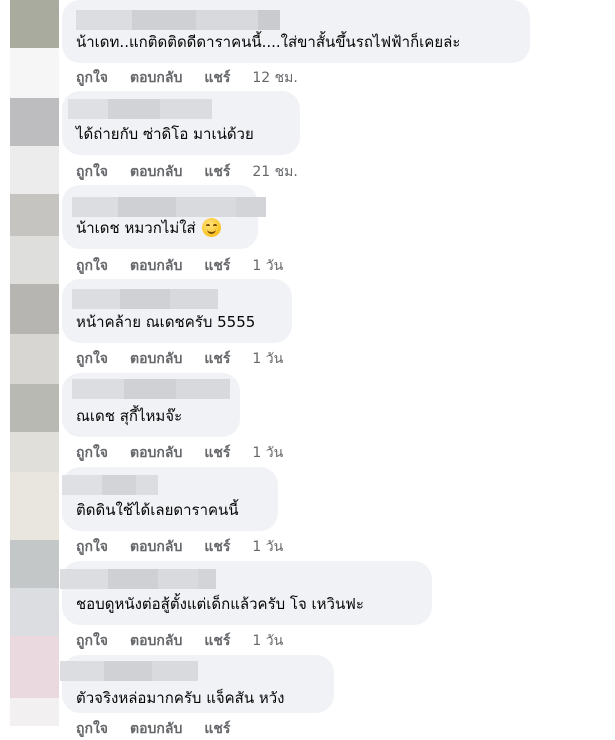 This screenshot has height=740, width=615. I want to click on comment-text: น้าเดช หมวกไม่ใส่, so click(149, 227).